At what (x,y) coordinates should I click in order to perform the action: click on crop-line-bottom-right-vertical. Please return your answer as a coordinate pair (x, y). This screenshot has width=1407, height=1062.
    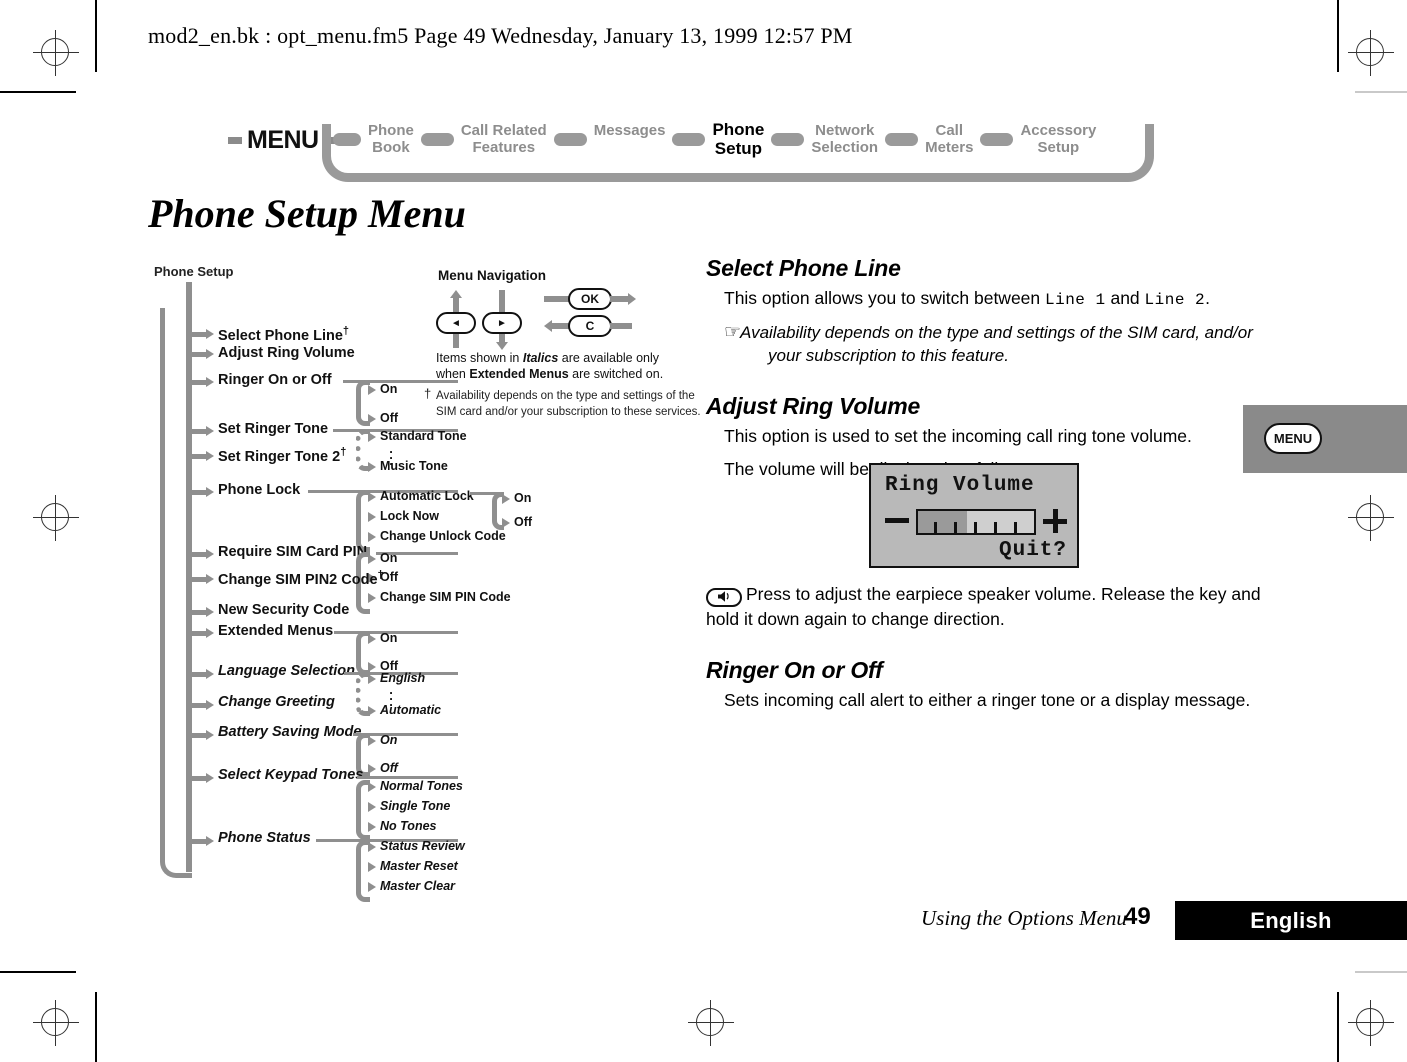
    Looking at the image, I should click on (1338, 1027).